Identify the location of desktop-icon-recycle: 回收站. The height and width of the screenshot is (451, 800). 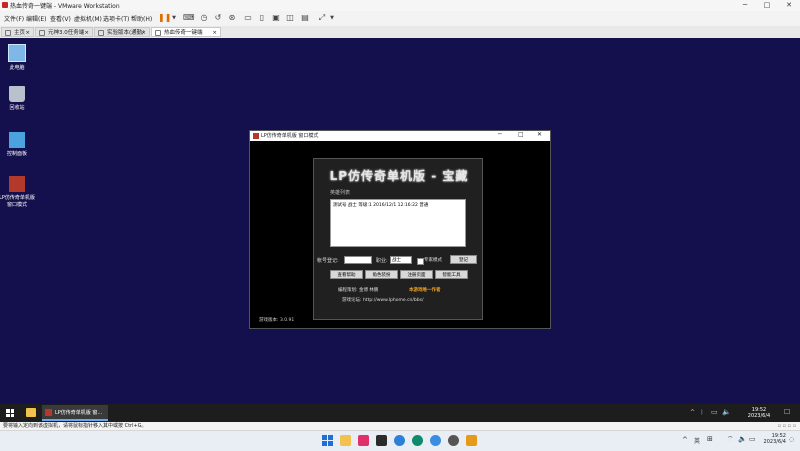
(18, 98).